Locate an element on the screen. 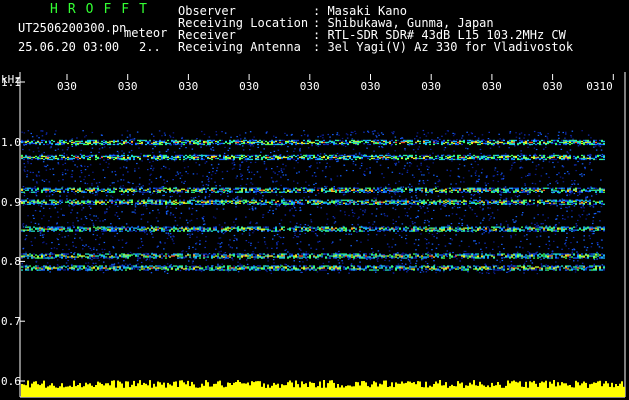 This screenshot has height=400, width=629. y-tick-label: 0.6 is located at coordinates (11, 381).